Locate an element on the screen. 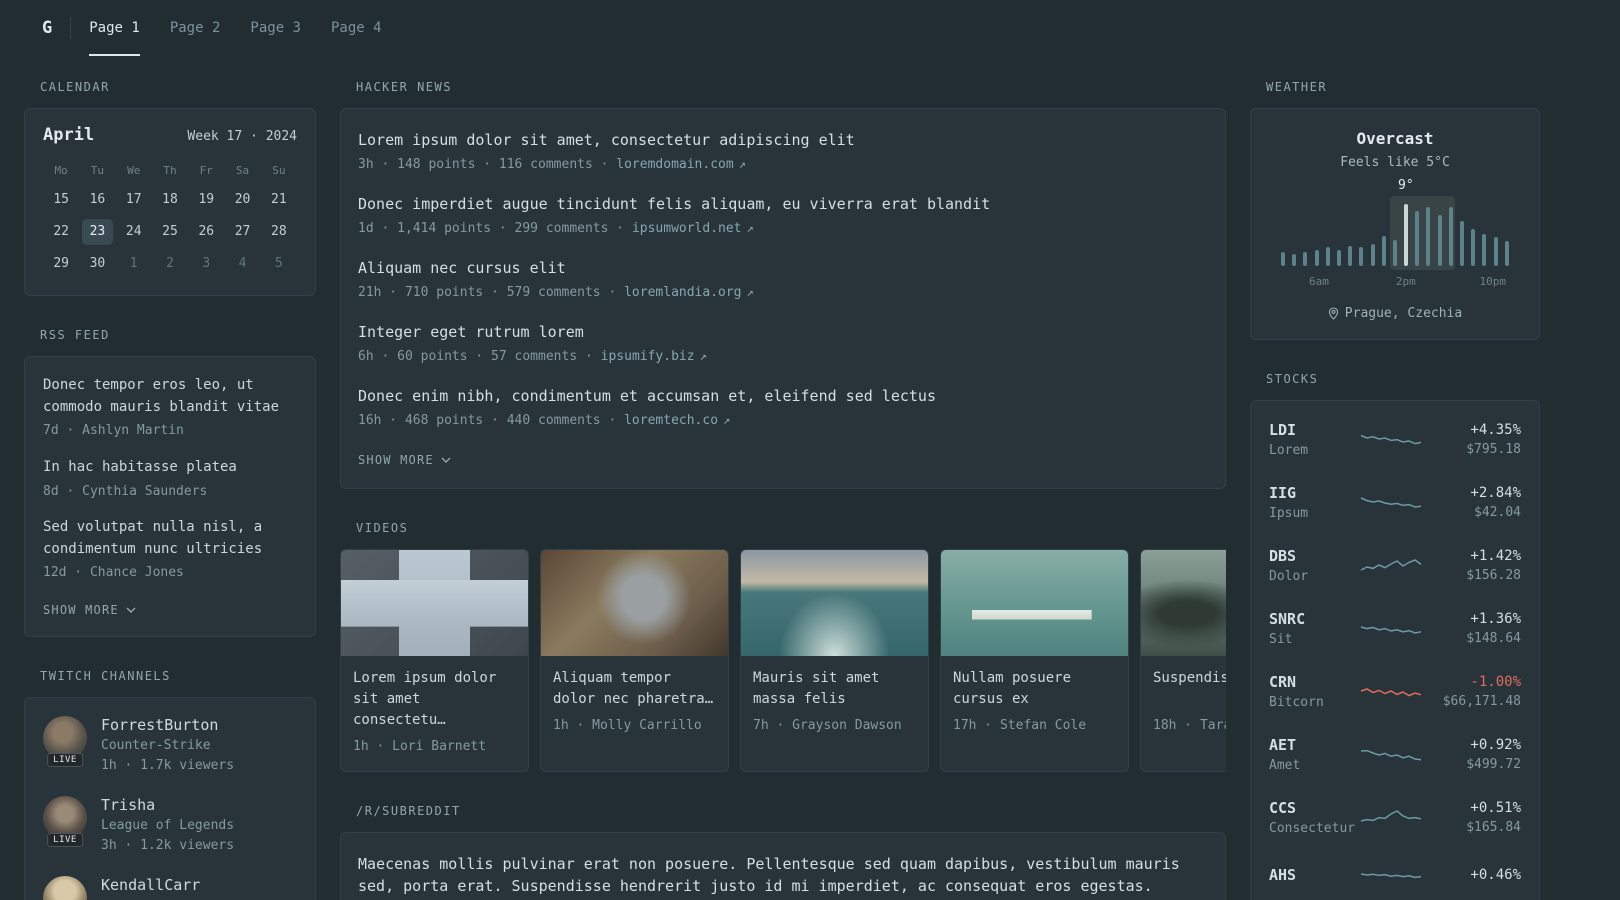 The height and width of the screenshot is (900, 1620). channel-meta: 1h · 1.7k viewers is located at coordinates (168, 766).